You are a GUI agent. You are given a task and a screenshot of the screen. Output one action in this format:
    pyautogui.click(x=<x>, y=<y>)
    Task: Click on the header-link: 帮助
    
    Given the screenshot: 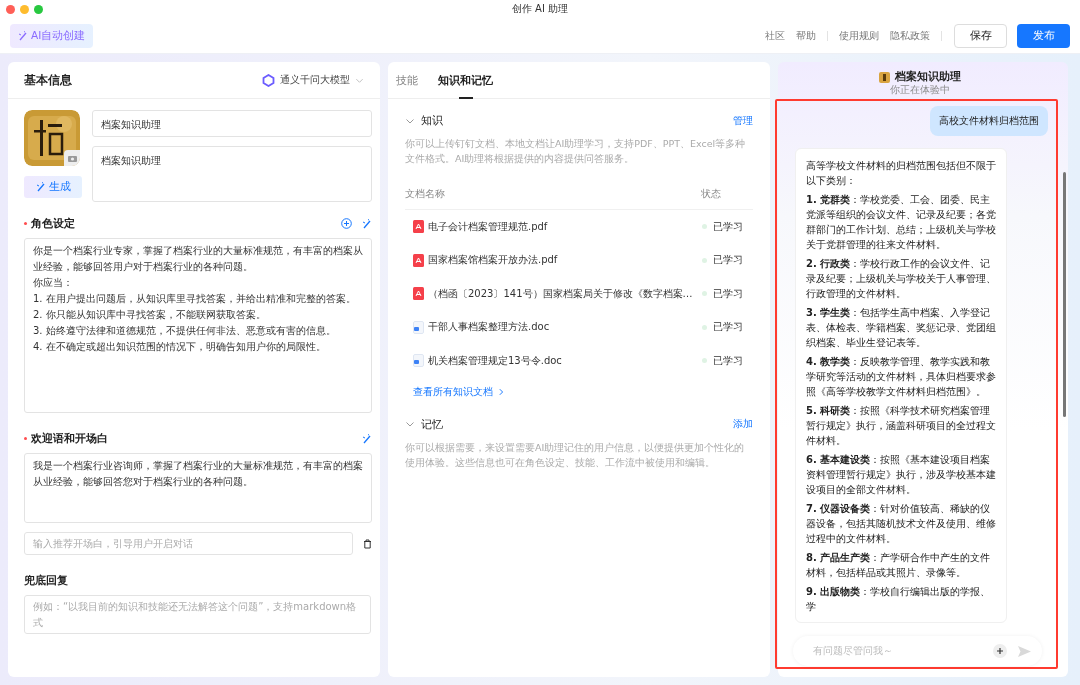 What is the action you would take?
    pyautogui.click(x=806, y=35)
    